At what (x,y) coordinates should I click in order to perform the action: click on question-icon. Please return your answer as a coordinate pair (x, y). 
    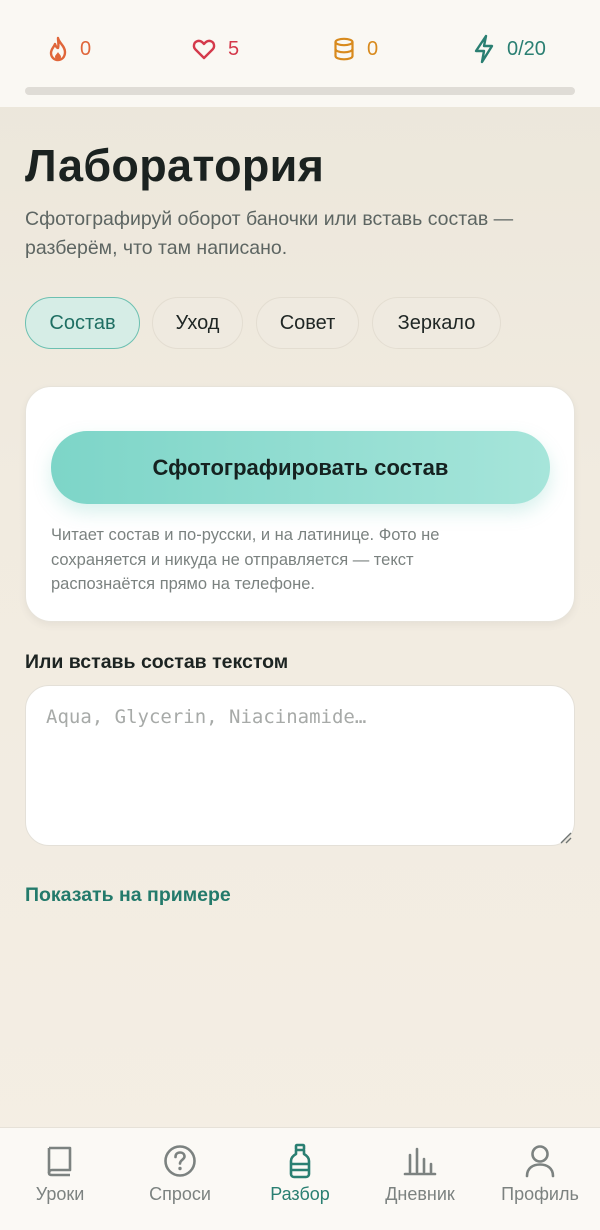
    Looking at the image, I should click on (180, 1161).